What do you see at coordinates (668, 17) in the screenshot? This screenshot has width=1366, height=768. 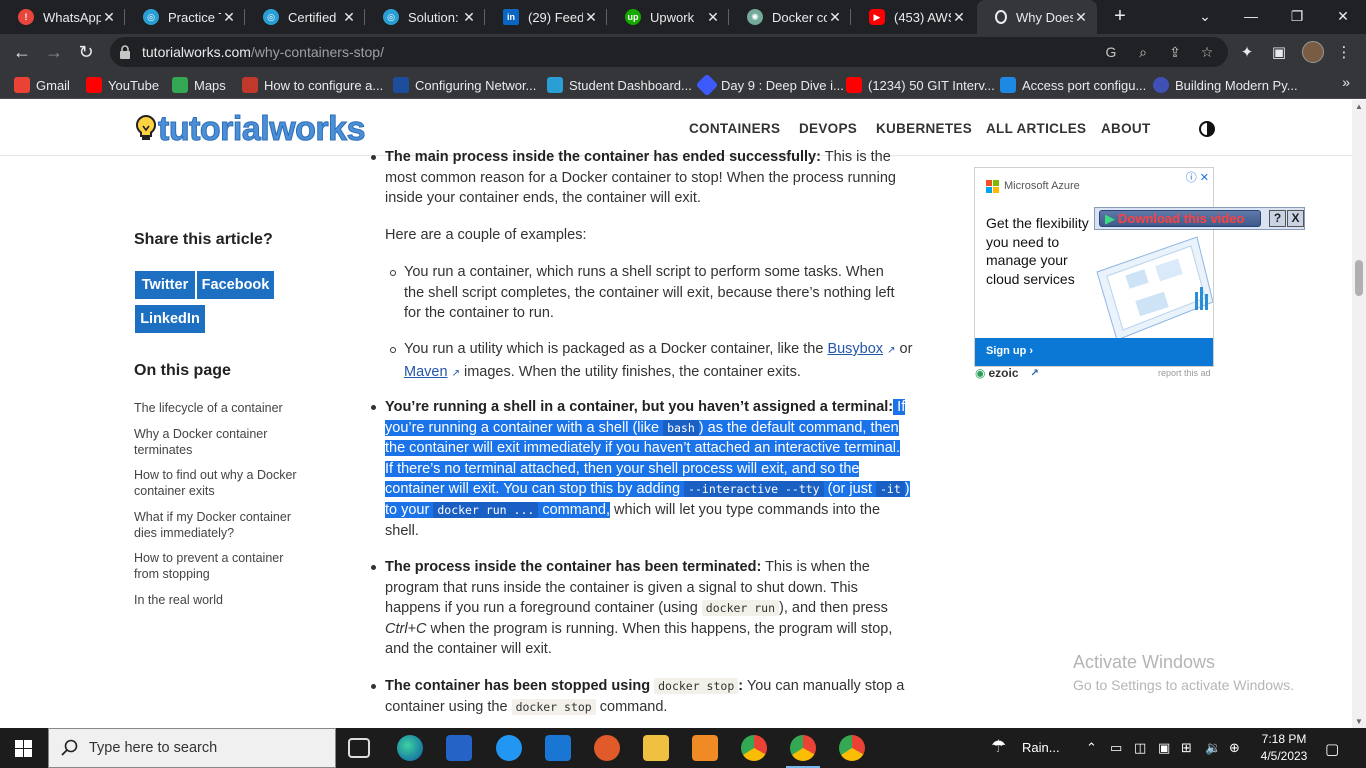 I see `tab-upwork: up Upwork ✕` at bounding box center [668, 17].